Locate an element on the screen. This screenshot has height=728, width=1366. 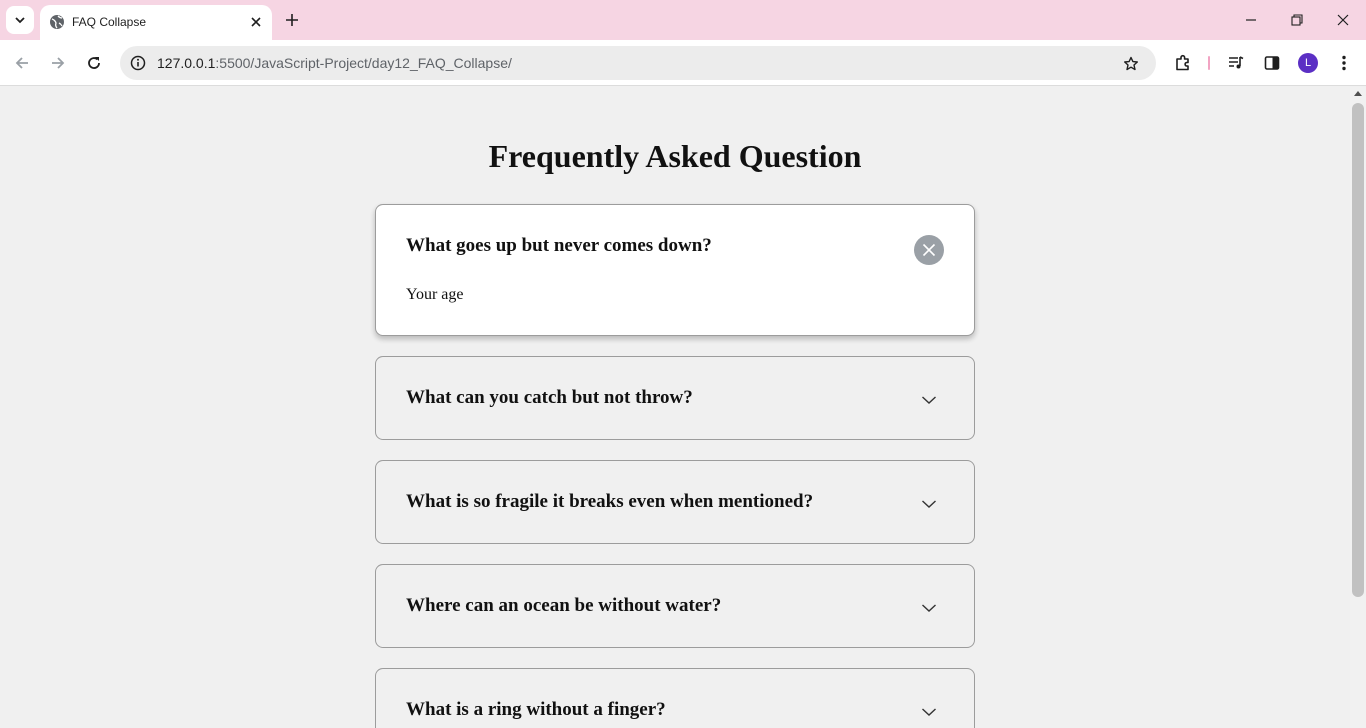
scroll-up-arrow-icon is located at coordinates (1358, 93).